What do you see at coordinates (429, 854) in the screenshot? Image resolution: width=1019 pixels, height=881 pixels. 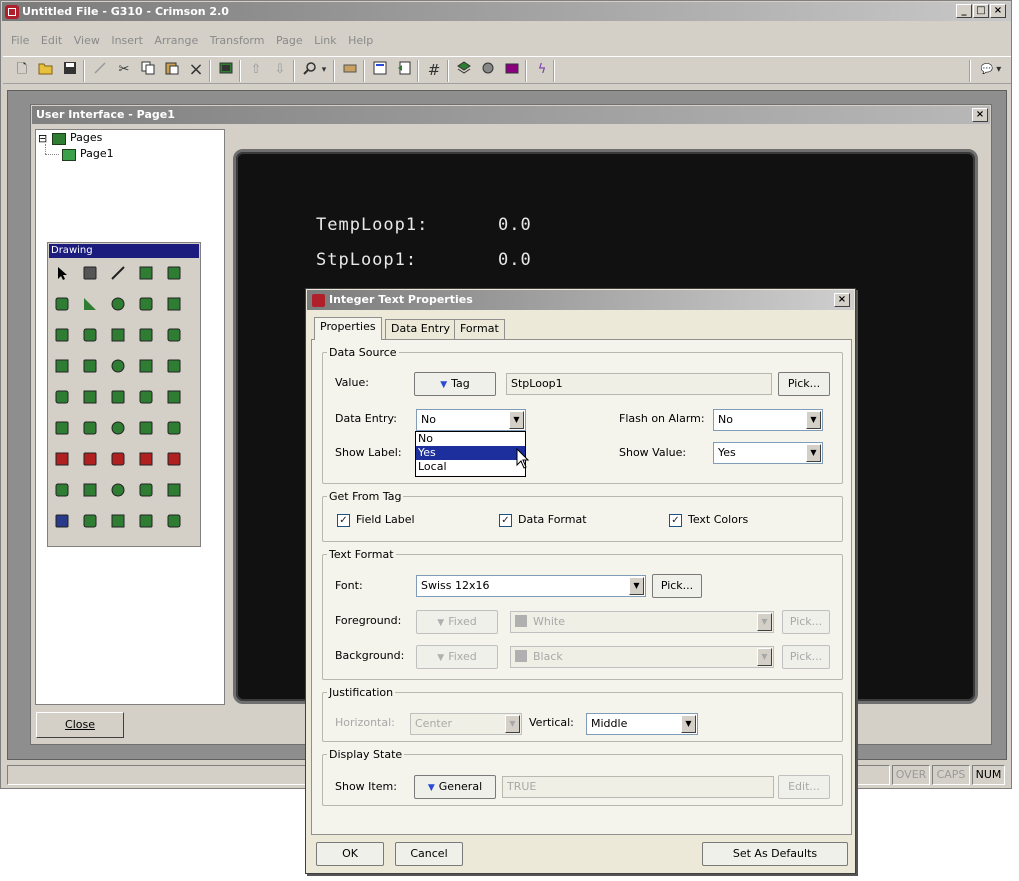 I see `cancel-button: Cancel` at bounding box center [429, 854].